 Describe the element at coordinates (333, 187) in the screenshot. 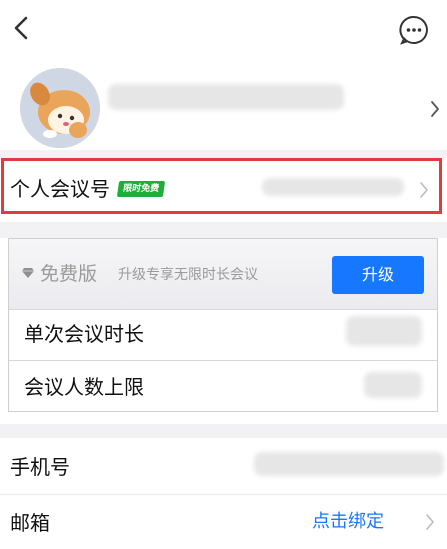

I see `meeting-id-obscured` at that location.